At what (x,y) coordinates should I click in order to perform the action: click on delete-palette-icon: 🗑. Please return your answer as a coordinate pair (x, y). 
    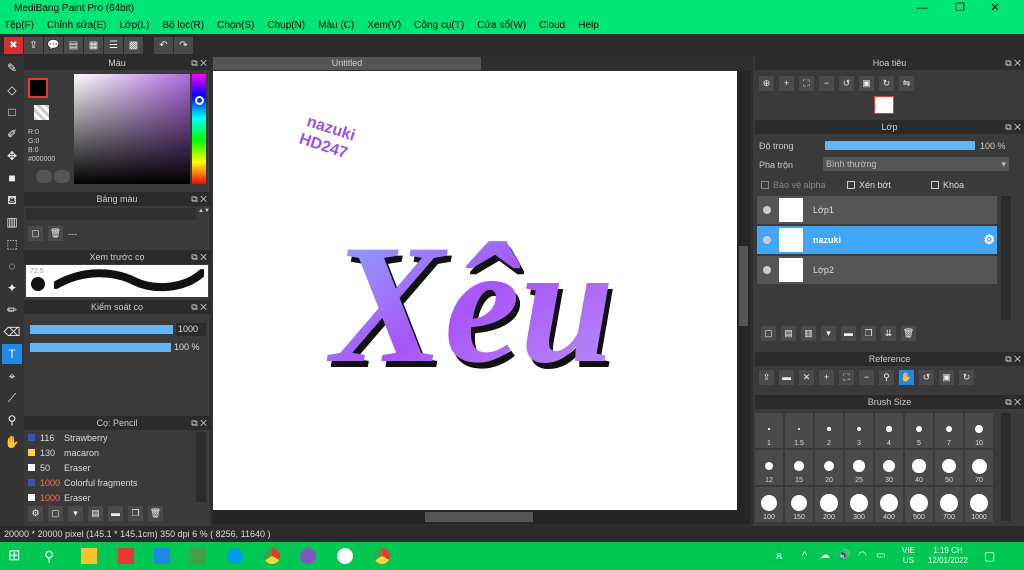
    Looking at the image, I should click on (55, 233).